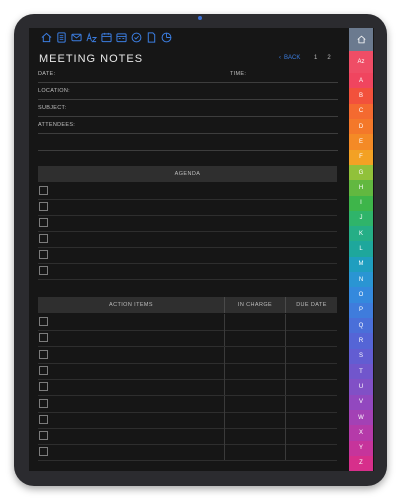 The image size is (400, 500). I want to click on alphabet-tab-strip: Az ABCDEFGHIJKLMNOPQRSTUVWXYZ, so click(361, 250).